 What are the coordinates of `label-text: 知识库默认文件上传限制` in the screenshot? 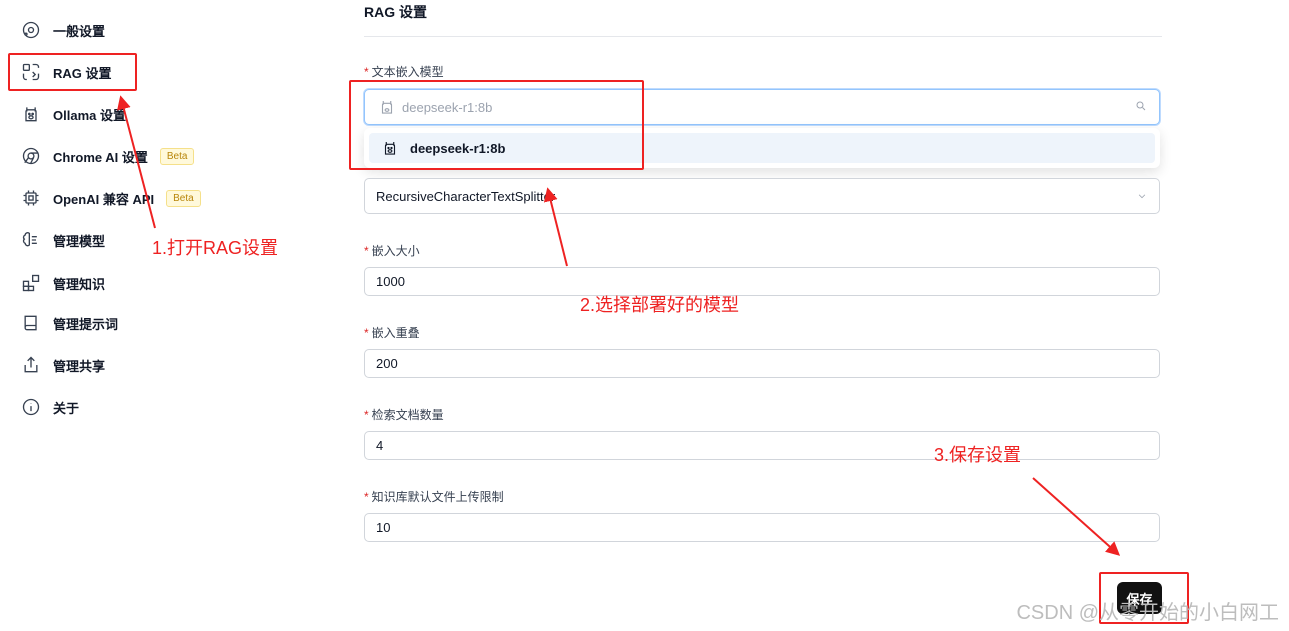 It's located at (437, 497).